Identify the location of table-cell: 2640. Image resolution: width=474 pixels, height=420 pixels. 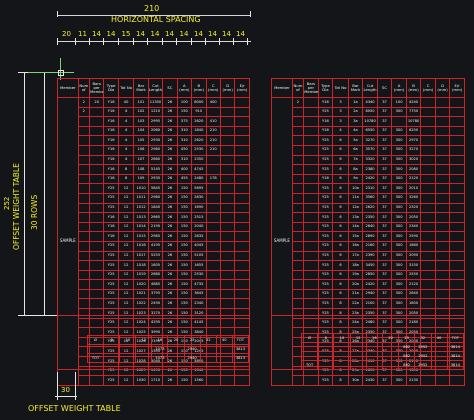
(370, 227).